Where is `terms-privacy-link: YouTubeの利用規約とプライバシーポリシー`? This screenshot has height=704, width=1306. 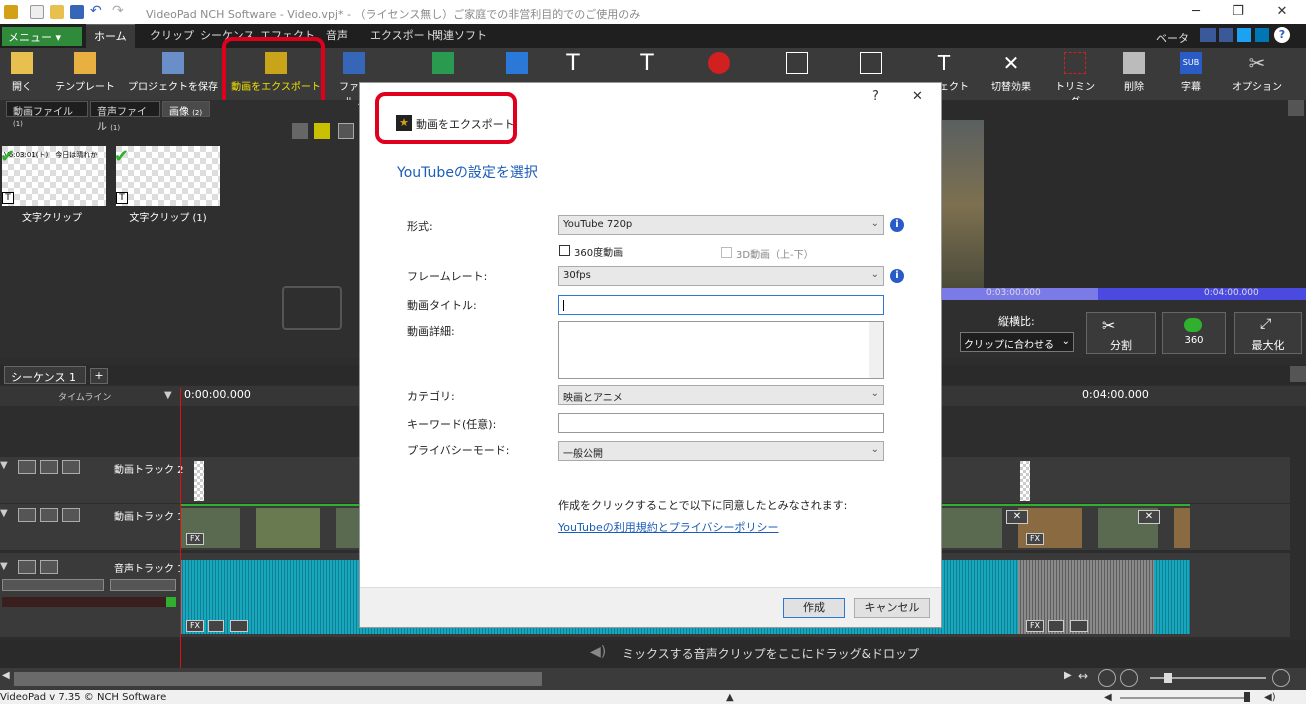 terms-privacy-link: YouTubeの利用規約とプライバシーポリシー is located at coordinates (668, 527).